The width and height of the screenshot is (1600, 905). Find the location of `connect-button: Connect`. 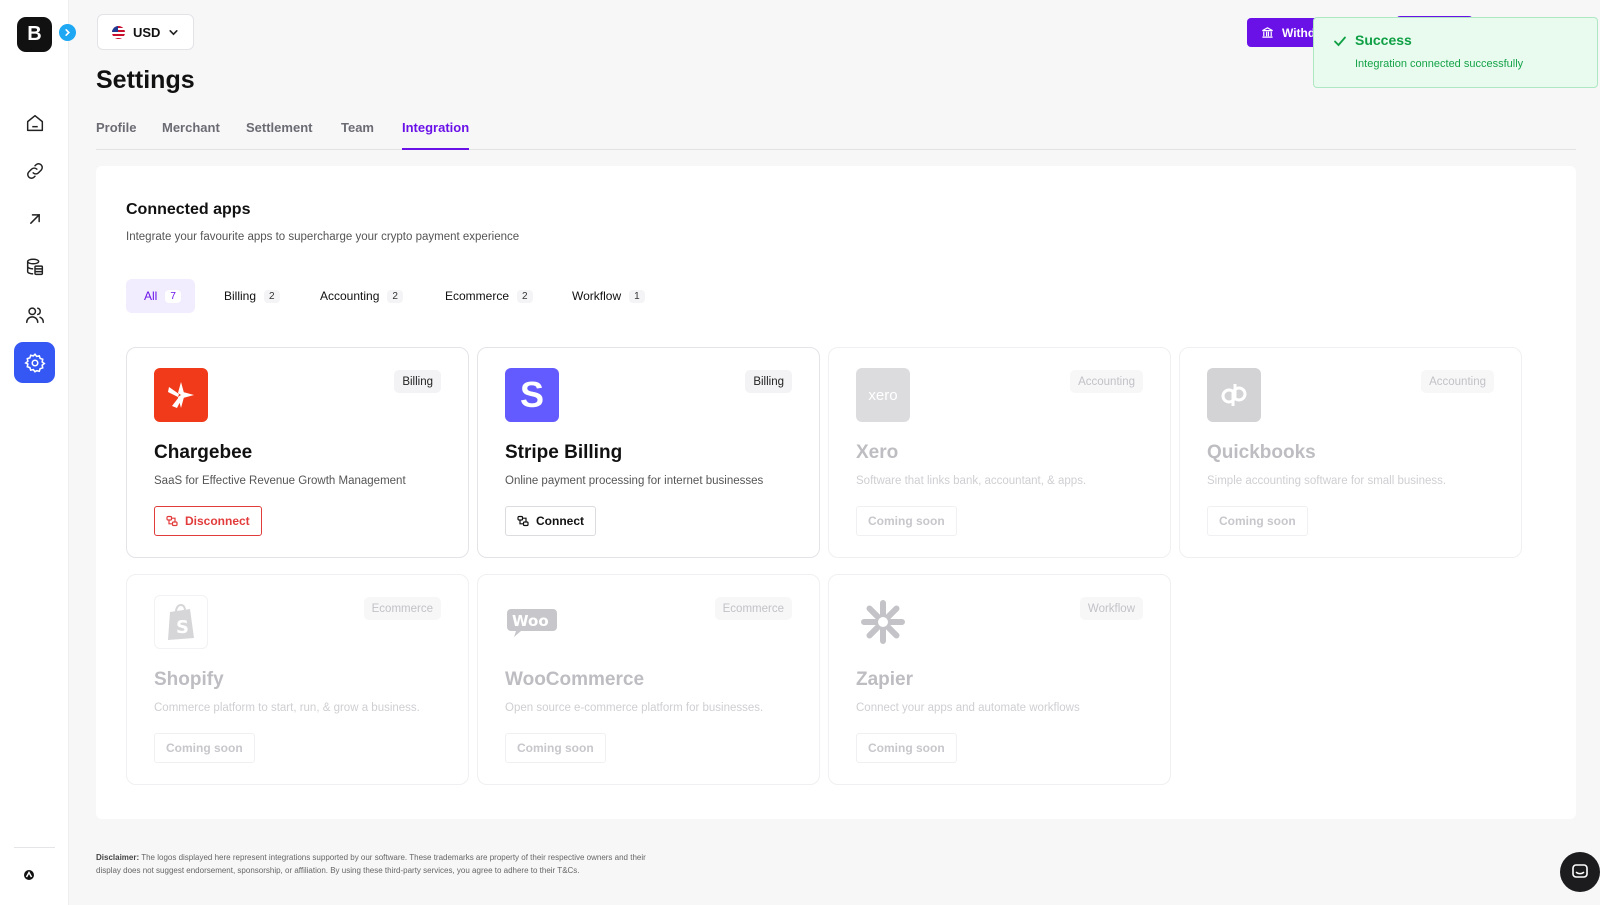

connect-button: Connect is located at coordinates (550, 521).